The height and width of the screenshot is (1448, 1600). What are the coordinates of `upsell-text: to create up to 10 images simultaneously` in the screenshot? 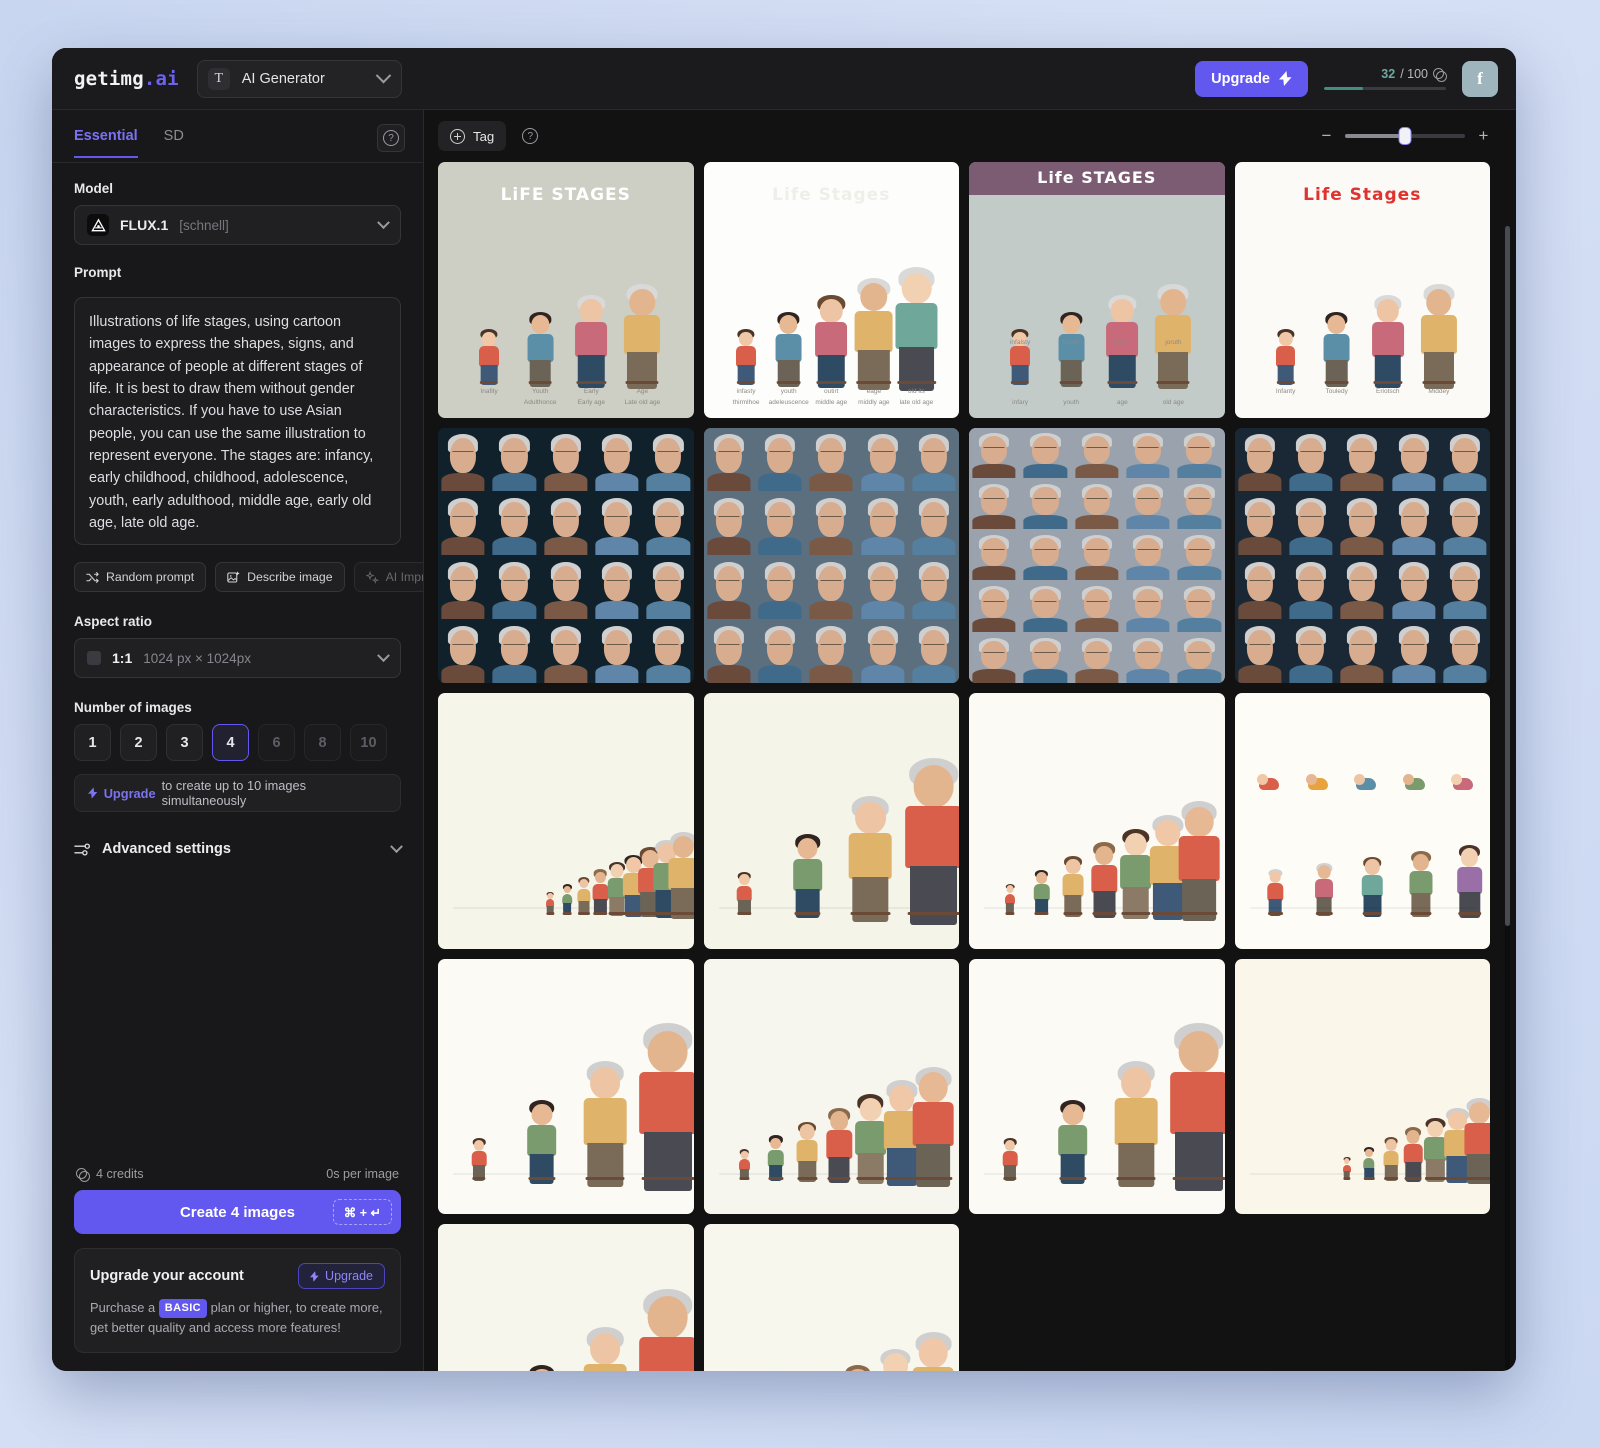 It's located at (234, 793).